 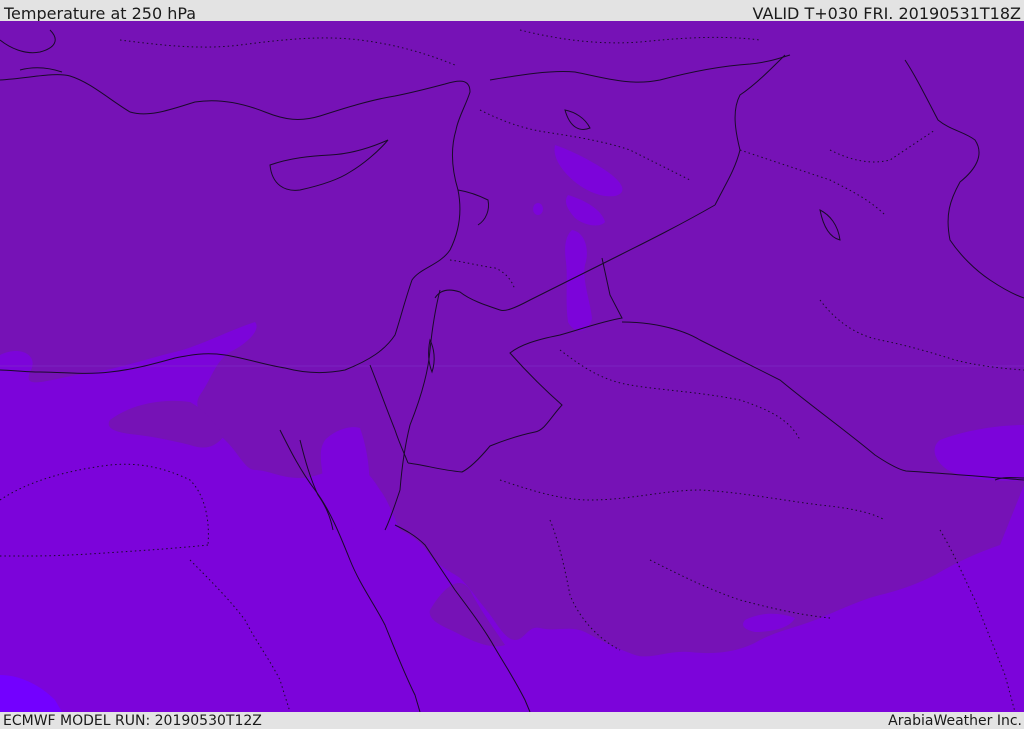 I want to click on cool-patch-small, so click(x=538, y=209).